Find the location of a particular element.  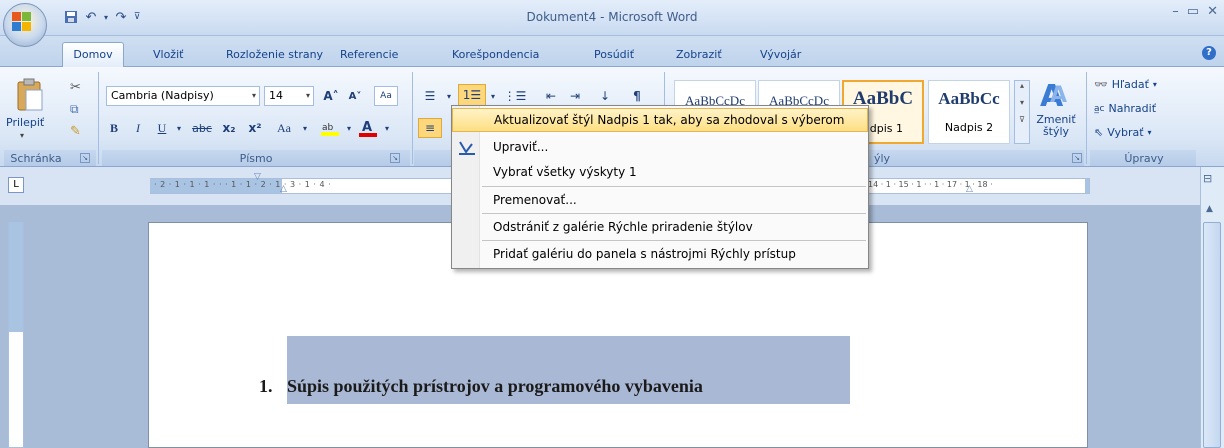

font-size-field: 14 ▾ is located at coordinates (289, 96).